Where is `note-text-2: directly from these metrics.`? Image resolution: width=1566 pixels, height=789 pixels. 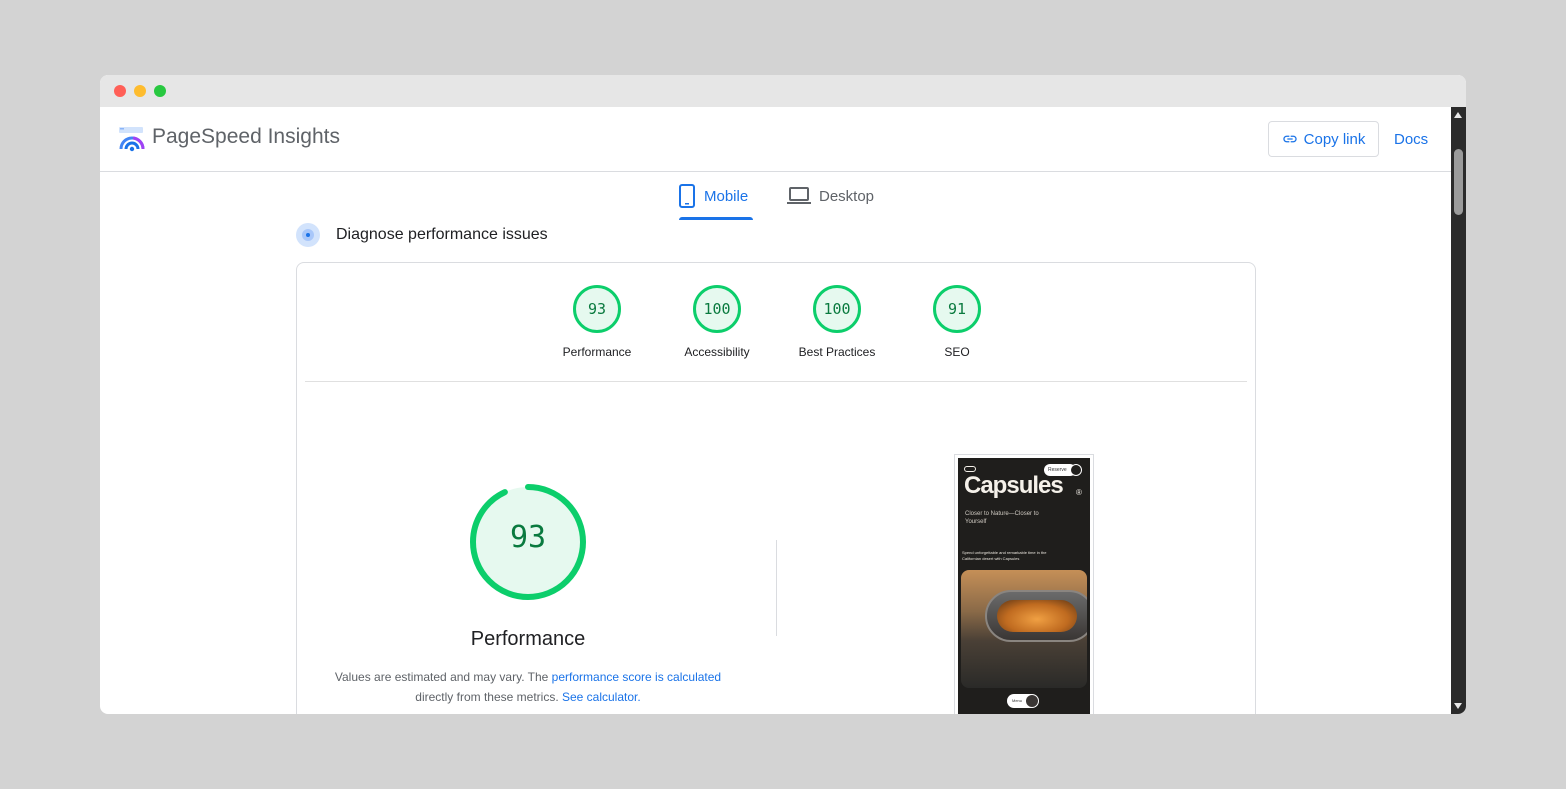 note-text-2: directly from these metrics. is located at coordinates (488, 697).